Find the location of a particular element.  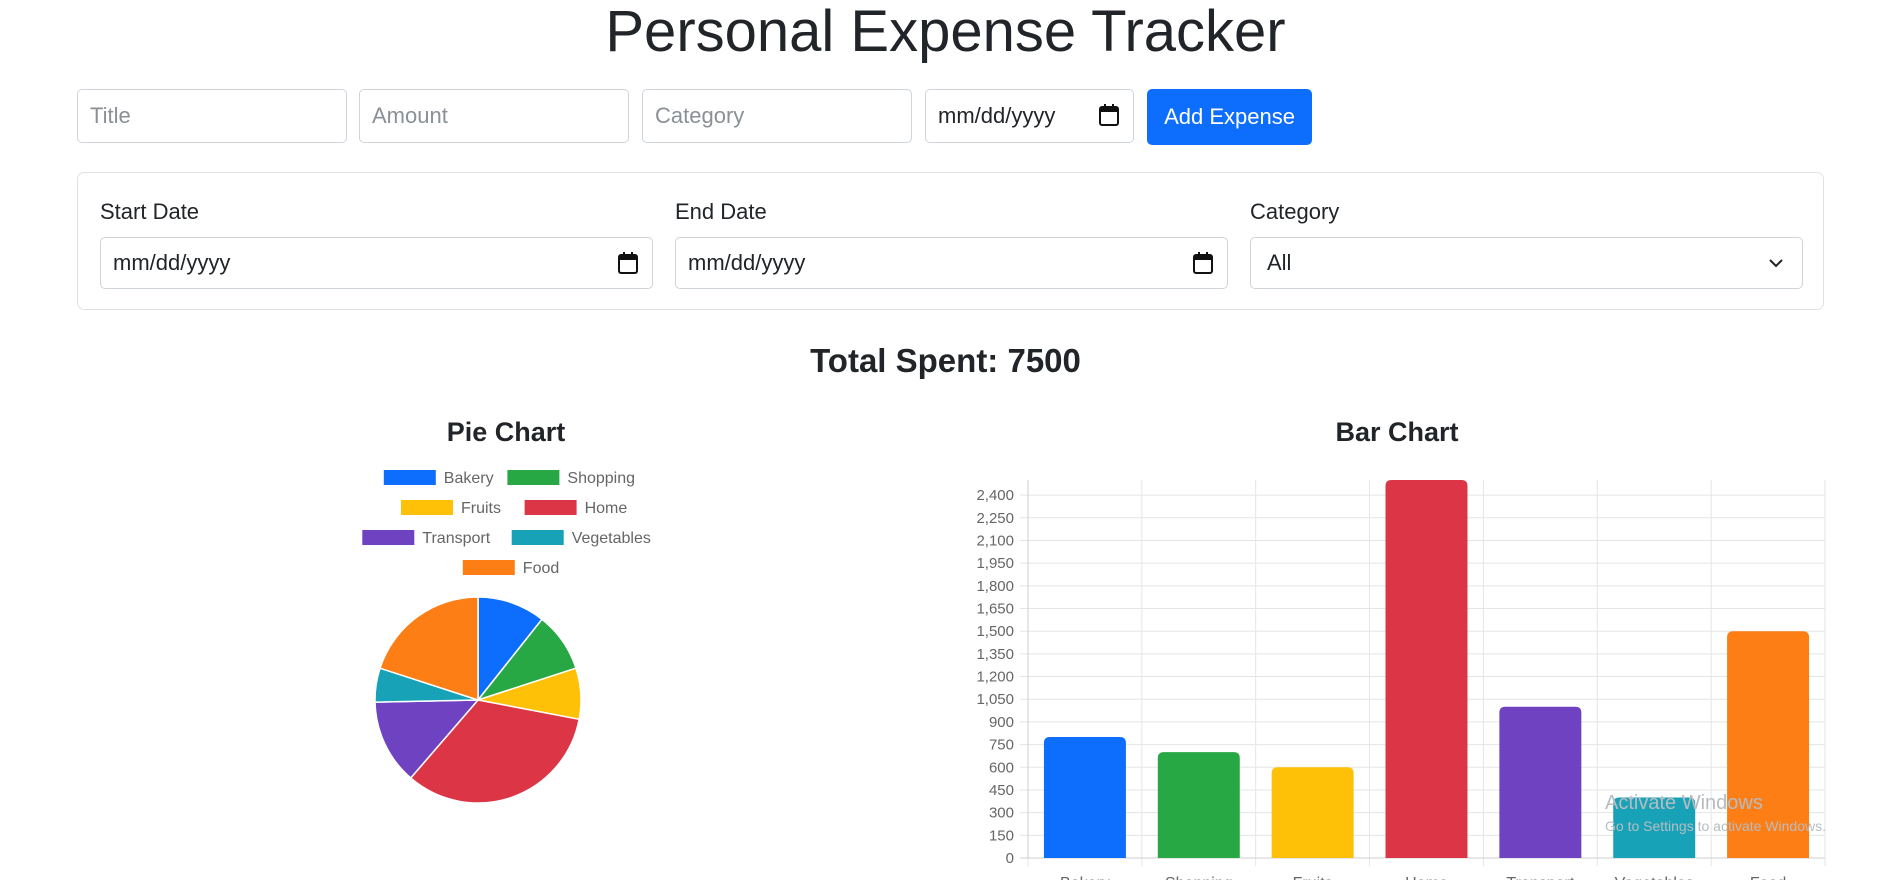

legend-label-vegetables: Vegetables is located at coordinates (611, 538).